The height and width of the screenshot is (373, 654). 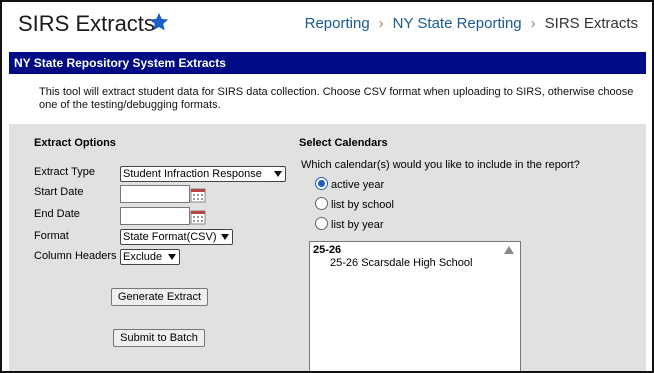 What do you see at coordinates (155, 194) in the screenshot?
I see `start-date-input` at bounding box center [155, 194].